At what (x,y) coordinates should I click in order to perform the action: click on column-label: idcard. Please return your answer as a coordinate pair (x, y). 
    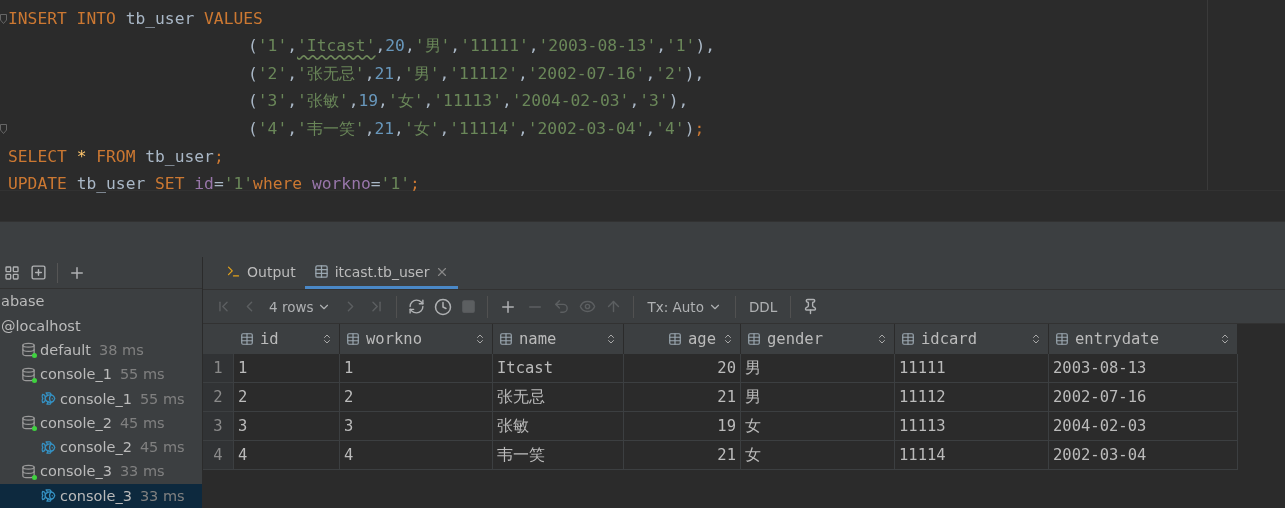
    Looking at the image, I should click on (972, 339).